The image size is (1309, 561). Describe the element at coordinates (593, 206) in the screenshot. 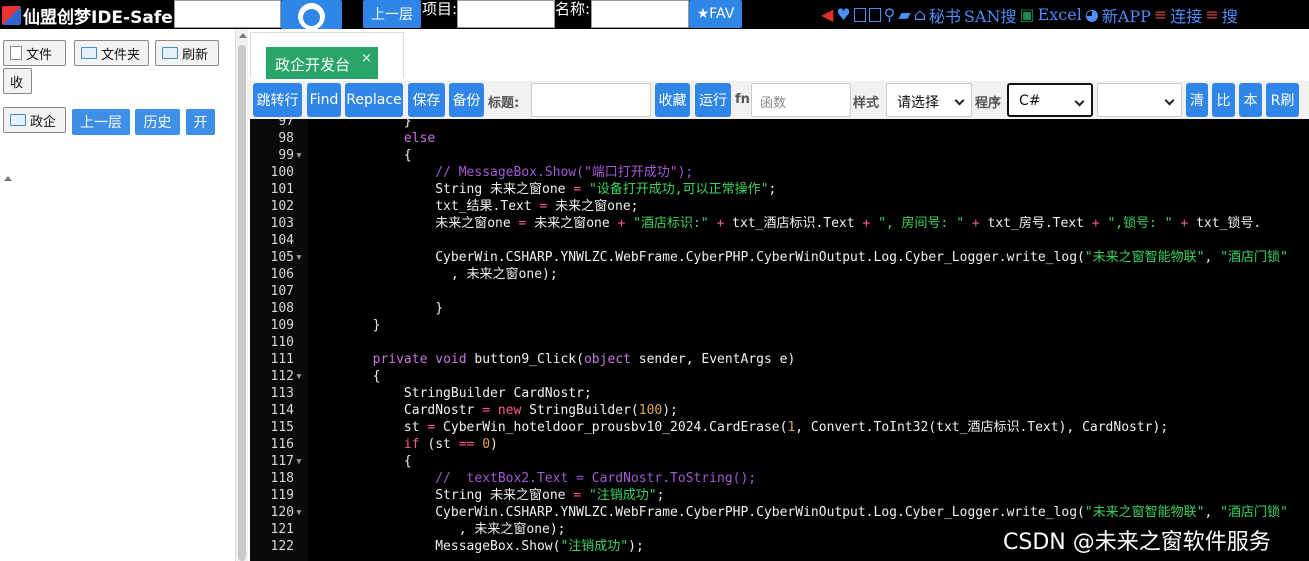

I see `code-token: 未来之窗one;` at that location.